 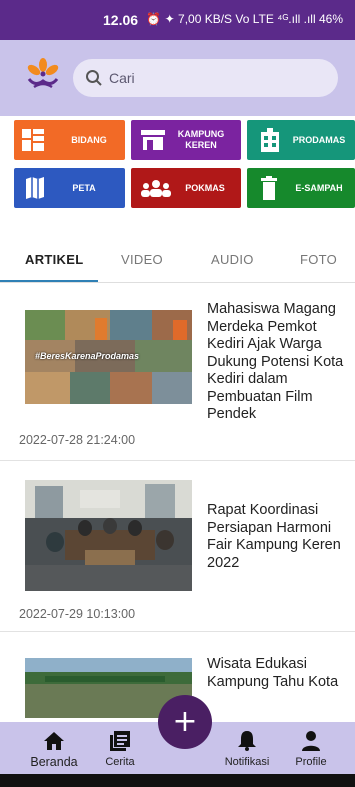 What do you see at coordinates (54, 741) in the screenshot?
I see `home-icon` at bounding box center [54, 741].